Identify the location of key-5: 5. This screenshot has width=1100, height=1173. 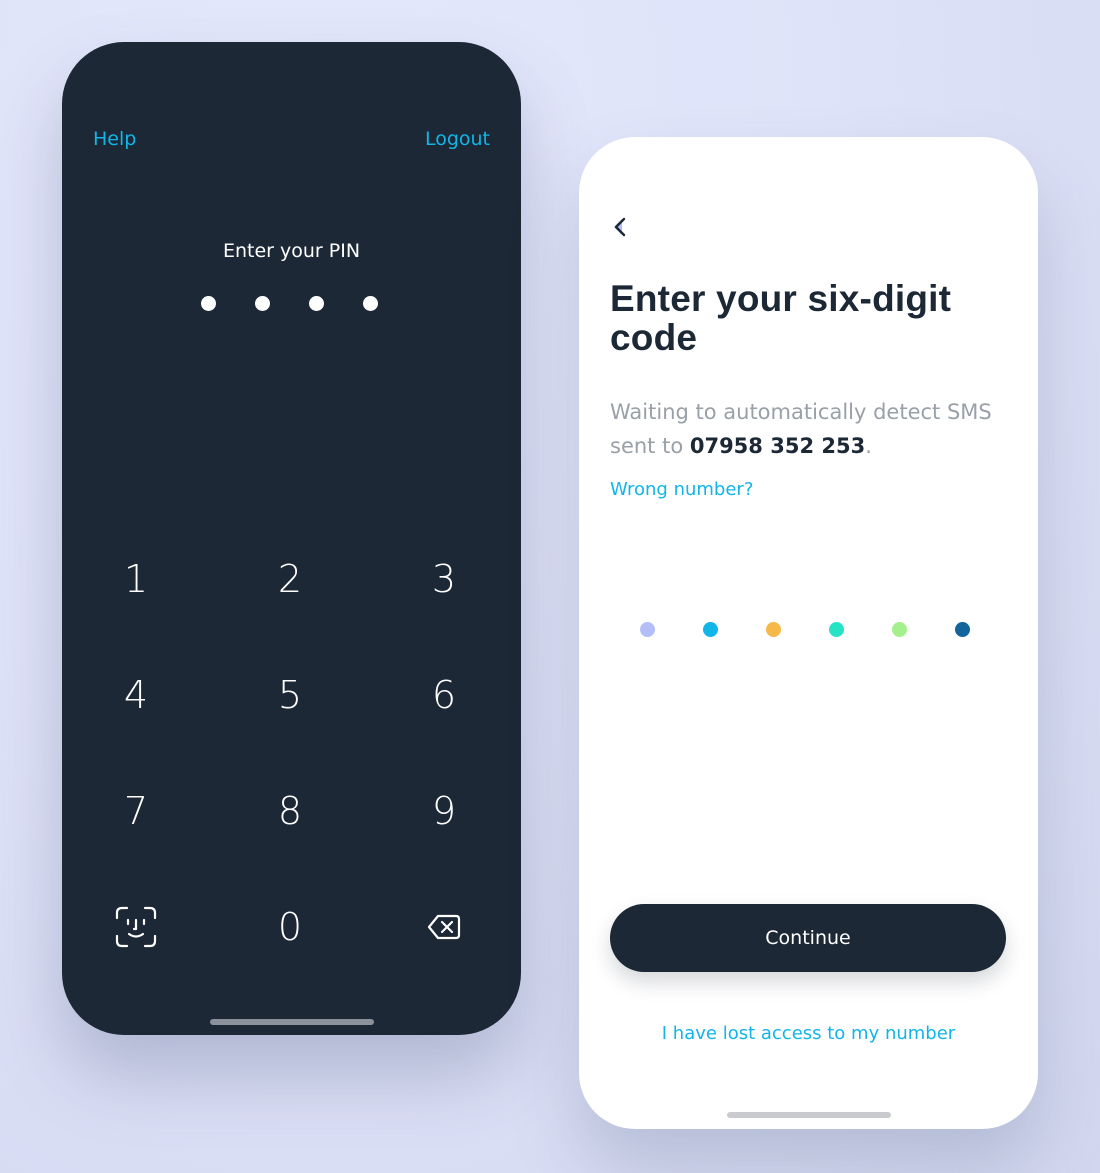
(290, 695).